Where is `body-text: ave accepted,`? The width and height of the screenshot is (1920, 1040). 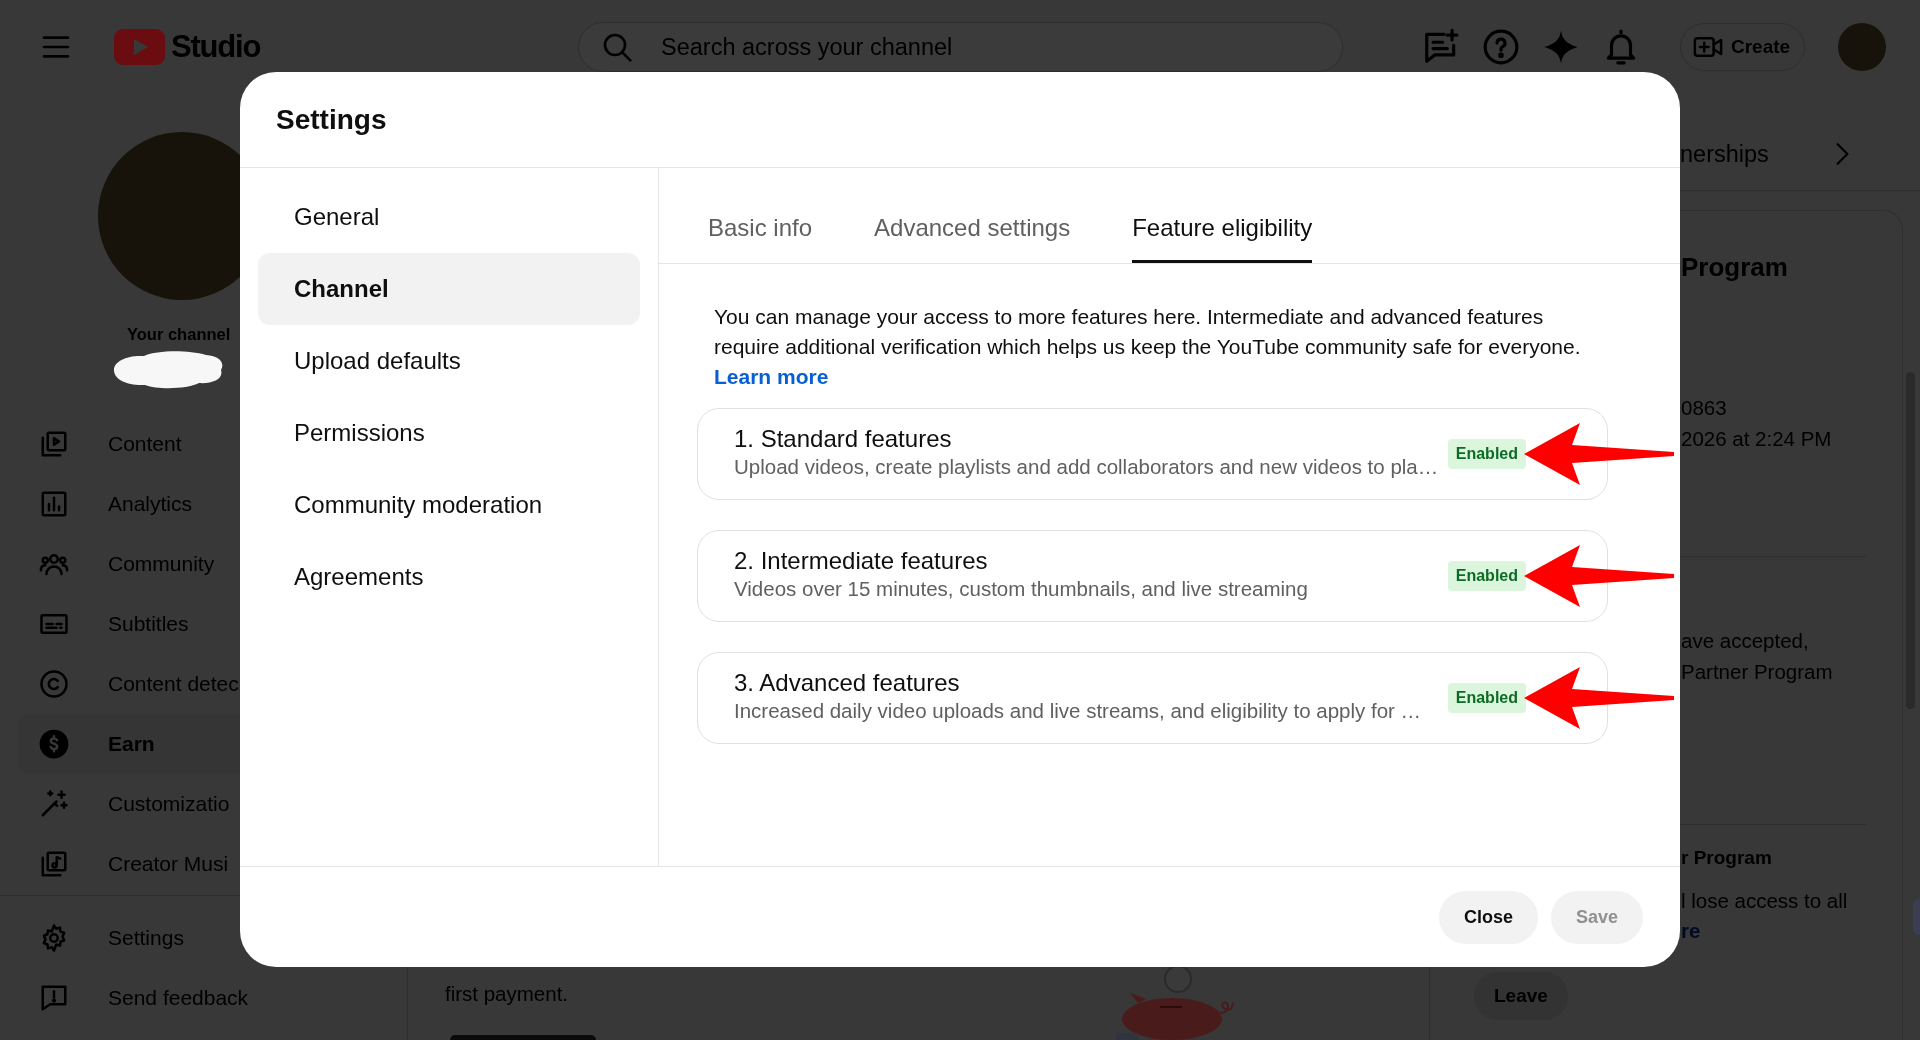
body-text: ave accepted, is located at coordinates (1745, 641).